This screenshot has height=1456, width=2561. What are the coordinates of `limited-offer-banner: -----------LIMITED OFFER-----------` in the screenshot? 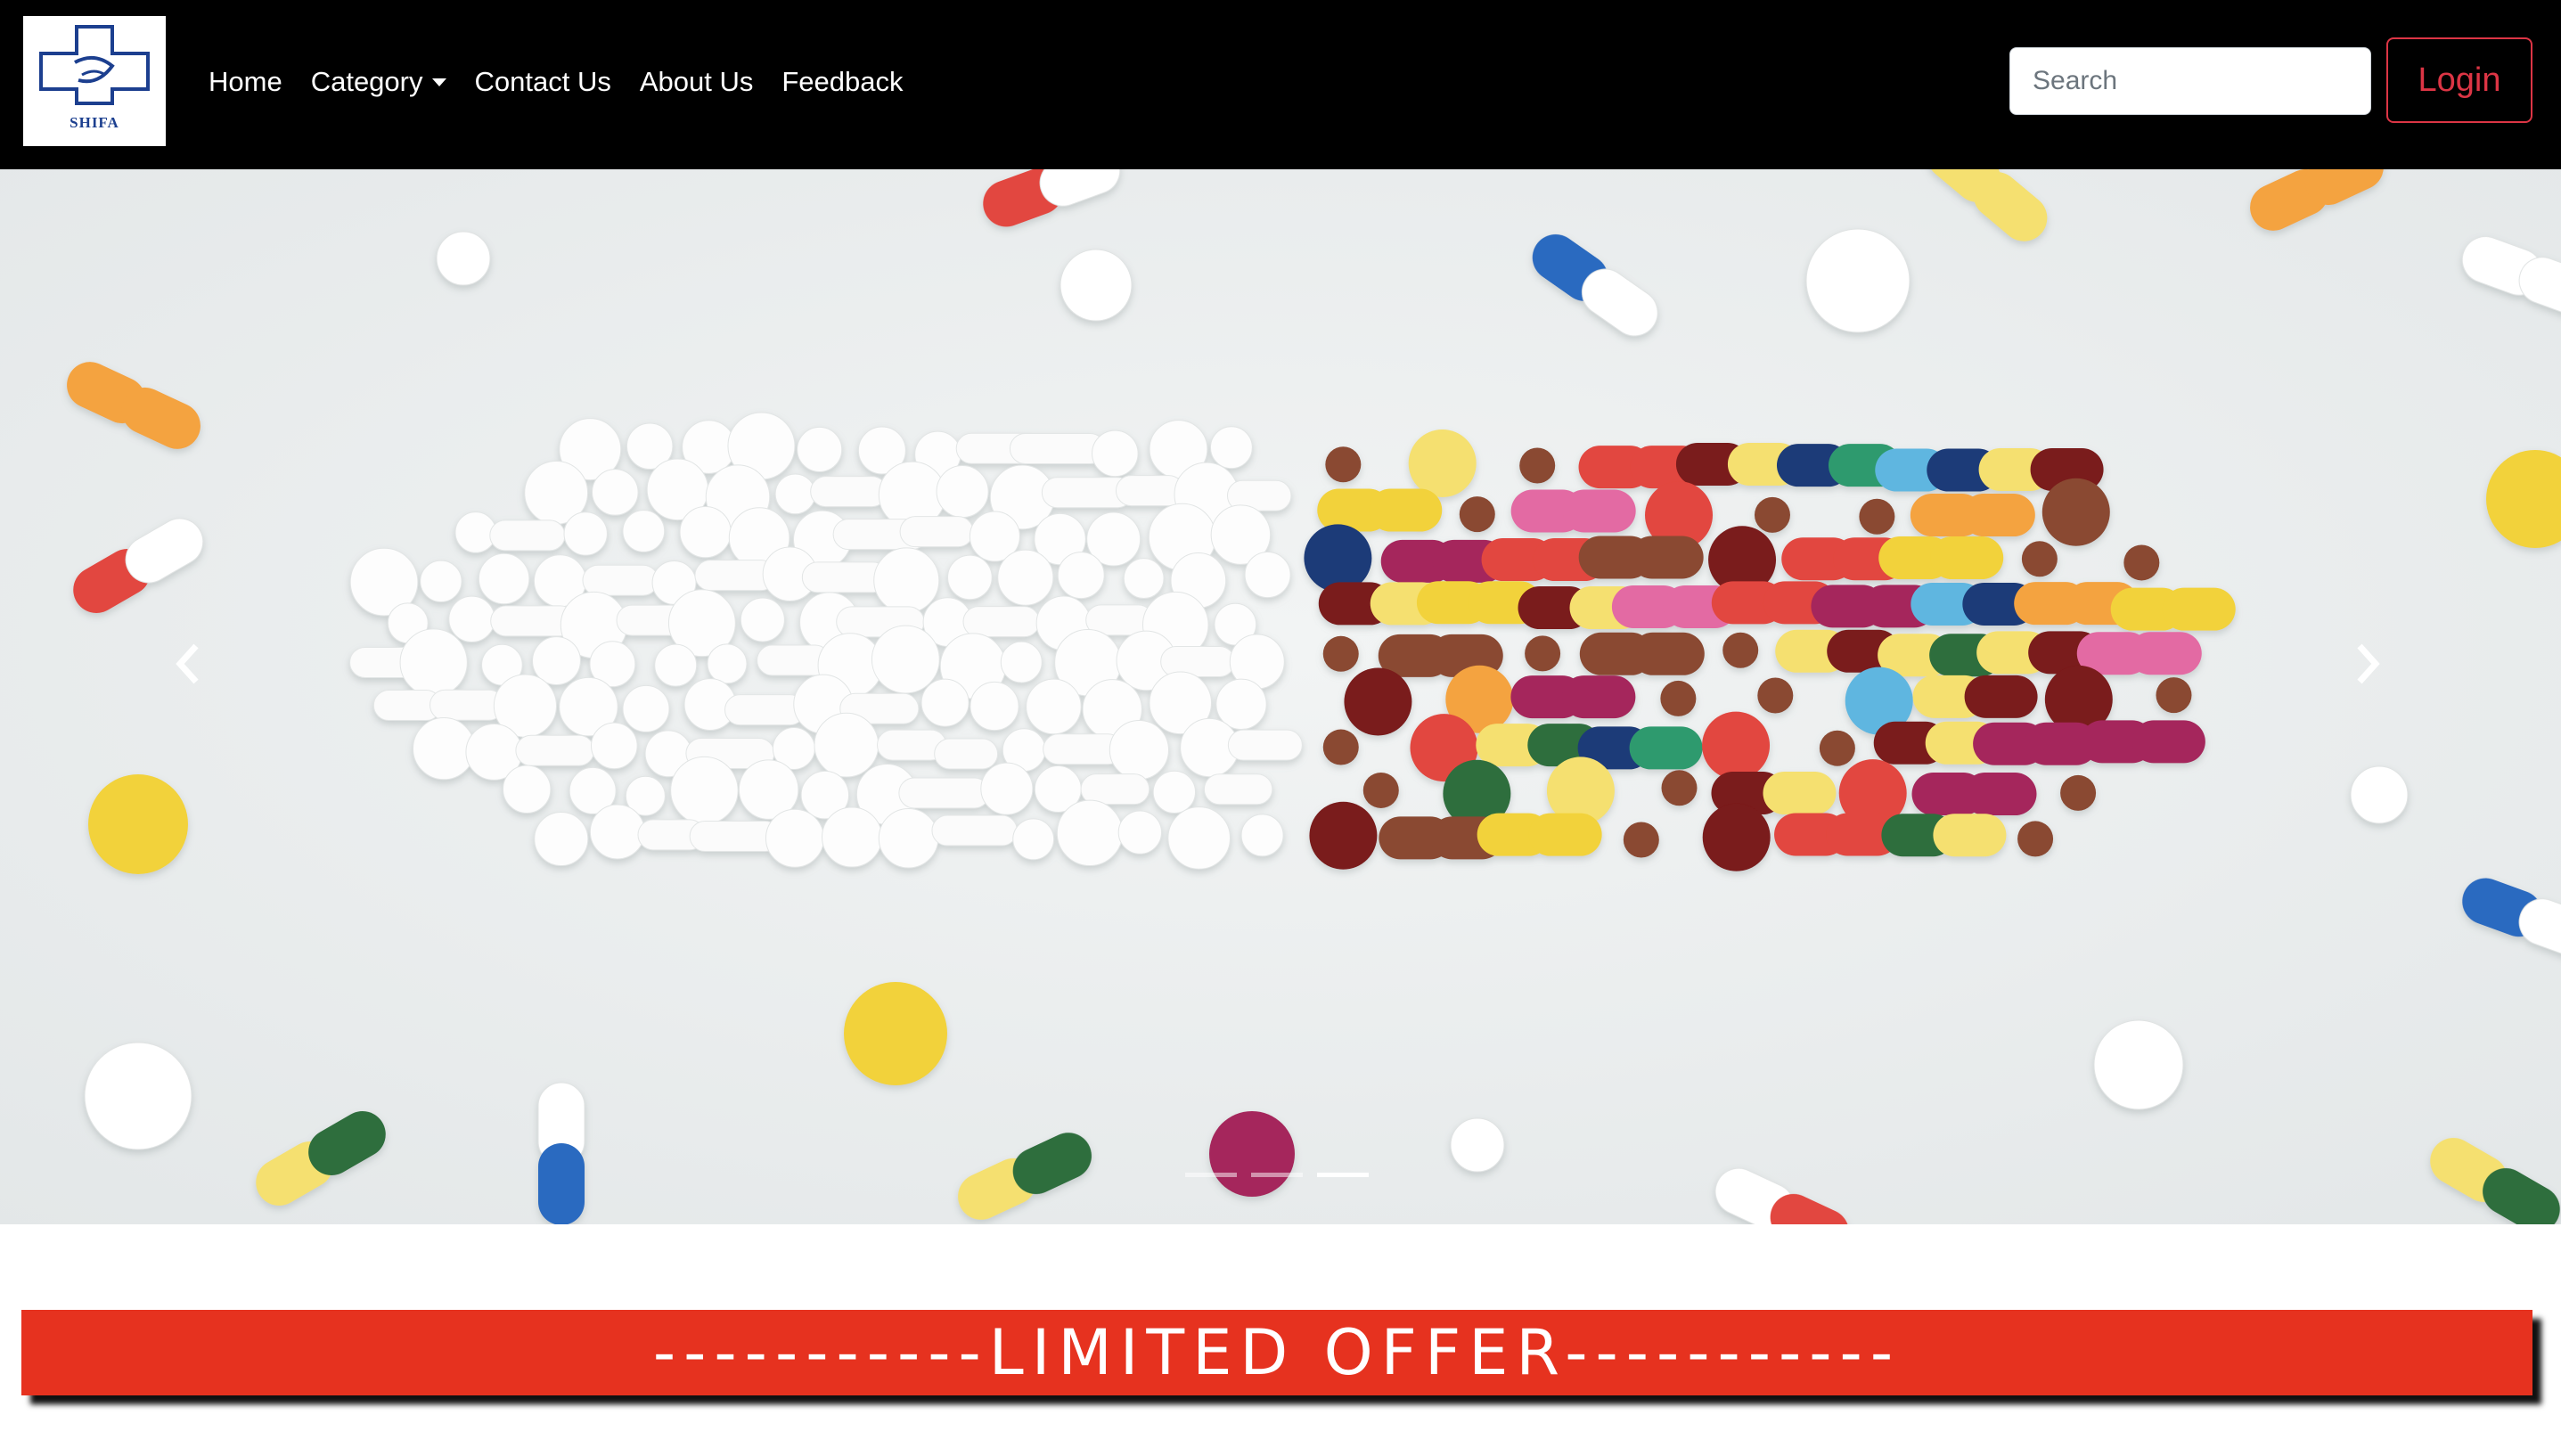 It's located at (1276, 1352).